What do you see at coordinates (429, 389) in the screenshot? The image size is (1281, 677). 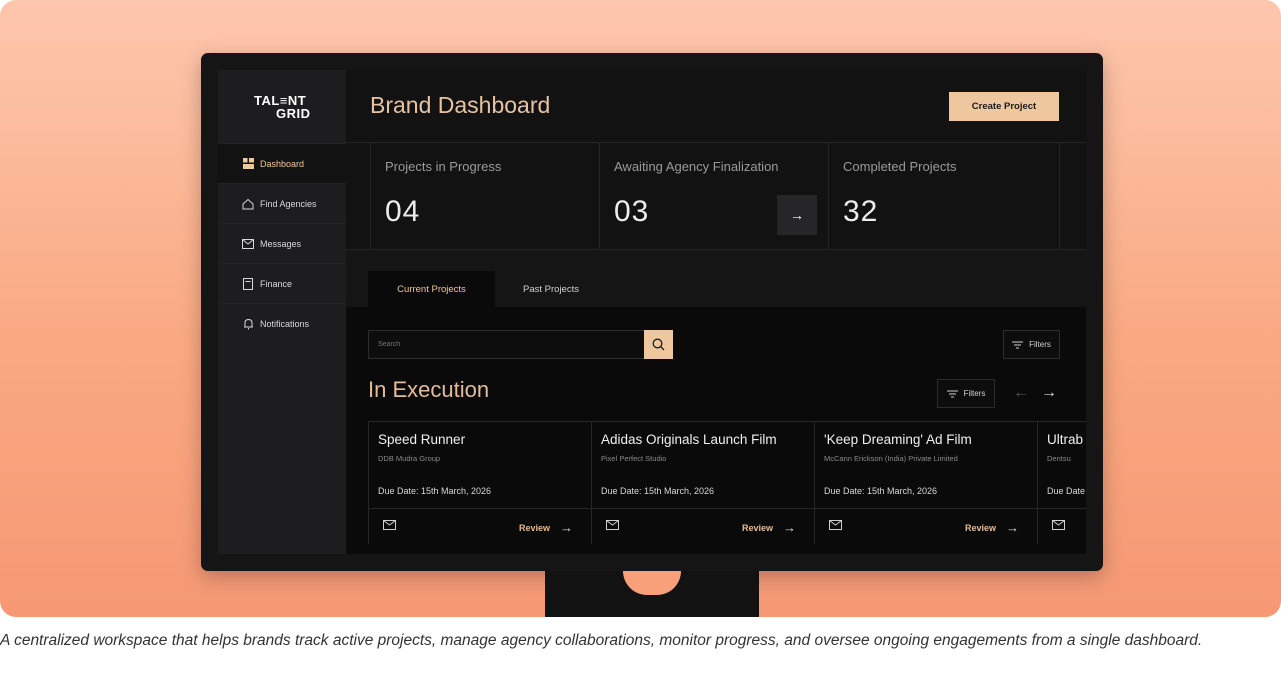 I see `section-title-in-execution: In Execution` at bounding box center [429, 389].